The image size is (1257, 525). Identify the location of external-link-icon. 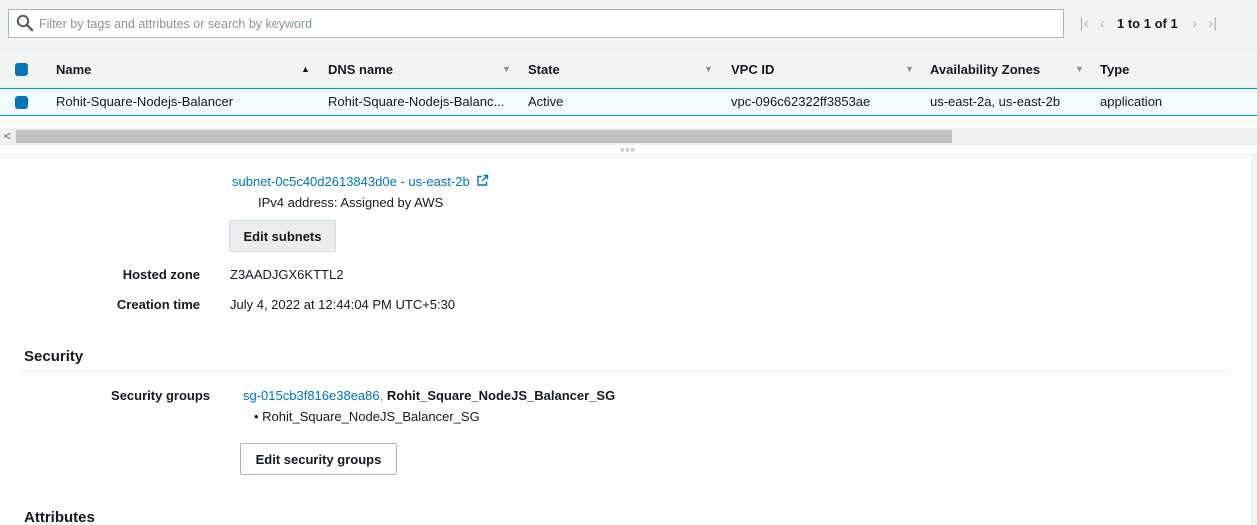
(483, 180).